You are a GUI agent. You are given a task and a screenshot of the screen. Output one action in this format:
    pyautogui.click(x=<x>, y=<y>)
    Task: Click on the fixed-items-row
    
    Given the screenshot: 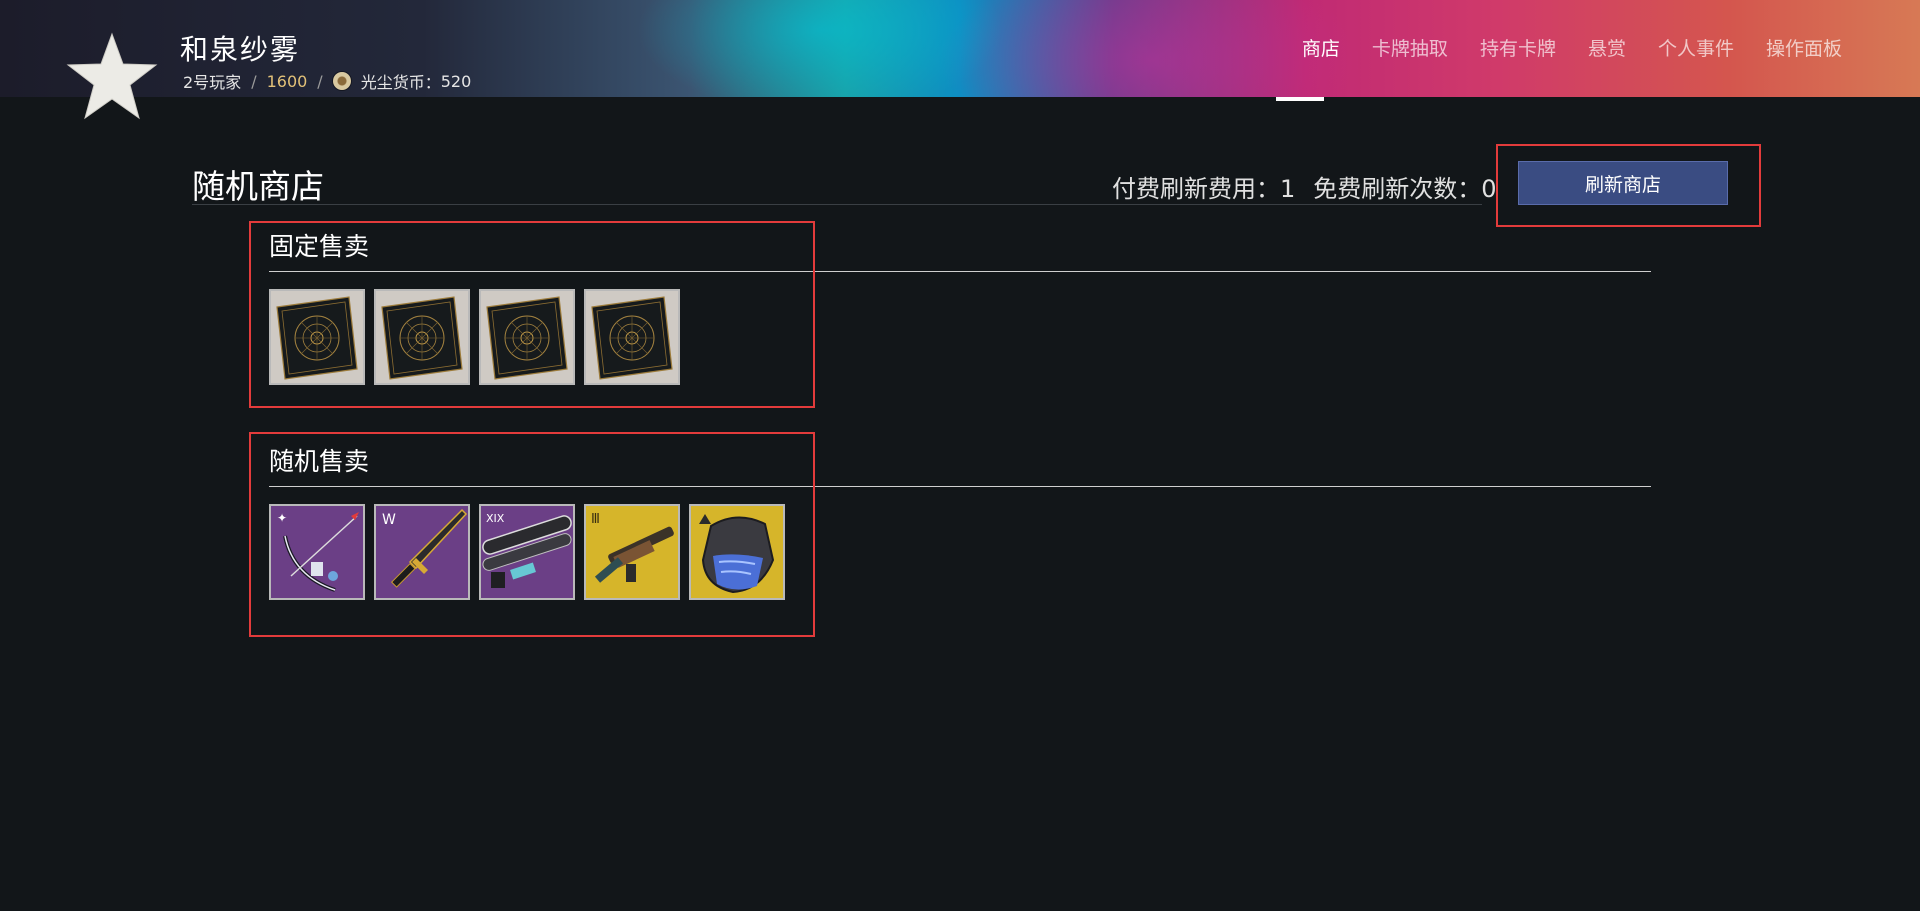 What is the action you would take?
    pyautogui.click(x=474, y=337)
    